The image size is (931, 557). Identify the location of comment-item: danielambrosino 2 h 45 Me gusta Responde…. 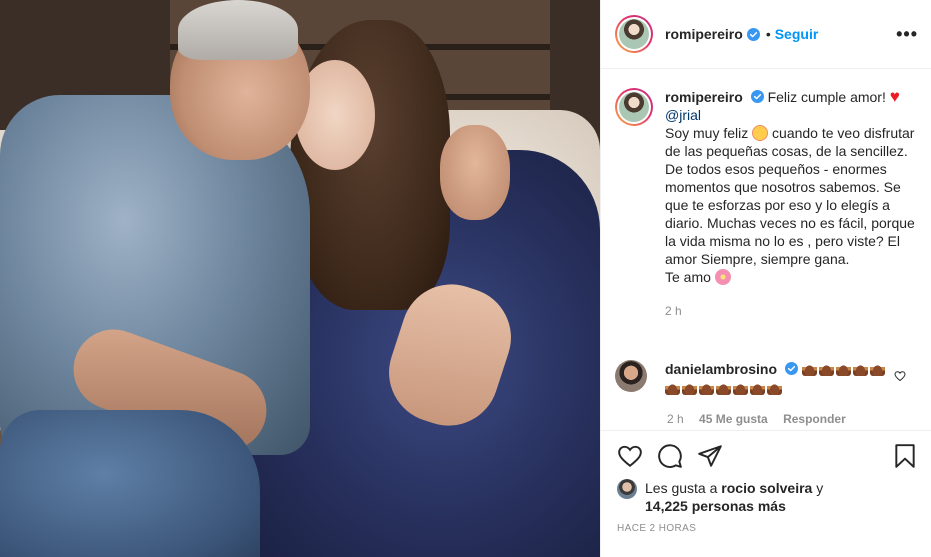
(767, 393).